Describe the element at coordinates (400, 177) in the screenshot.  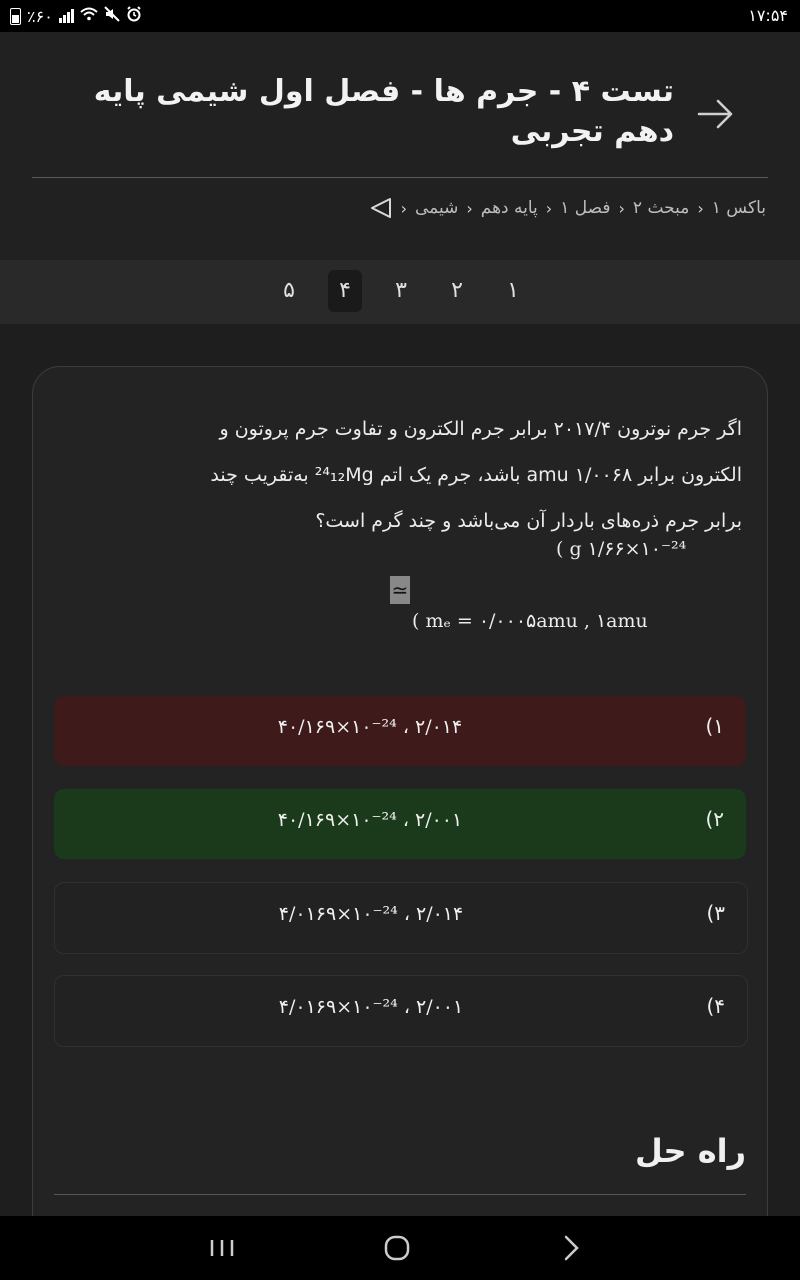
I see `header-divider` at that location.